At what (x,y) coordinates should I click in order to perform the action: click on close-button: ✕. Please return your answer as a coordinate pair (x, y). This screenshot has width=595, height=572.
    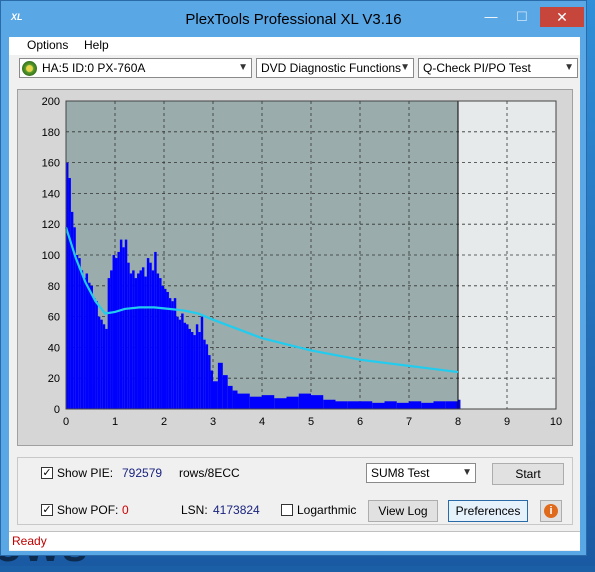
    Looking at the image, I should click on (562, 17).